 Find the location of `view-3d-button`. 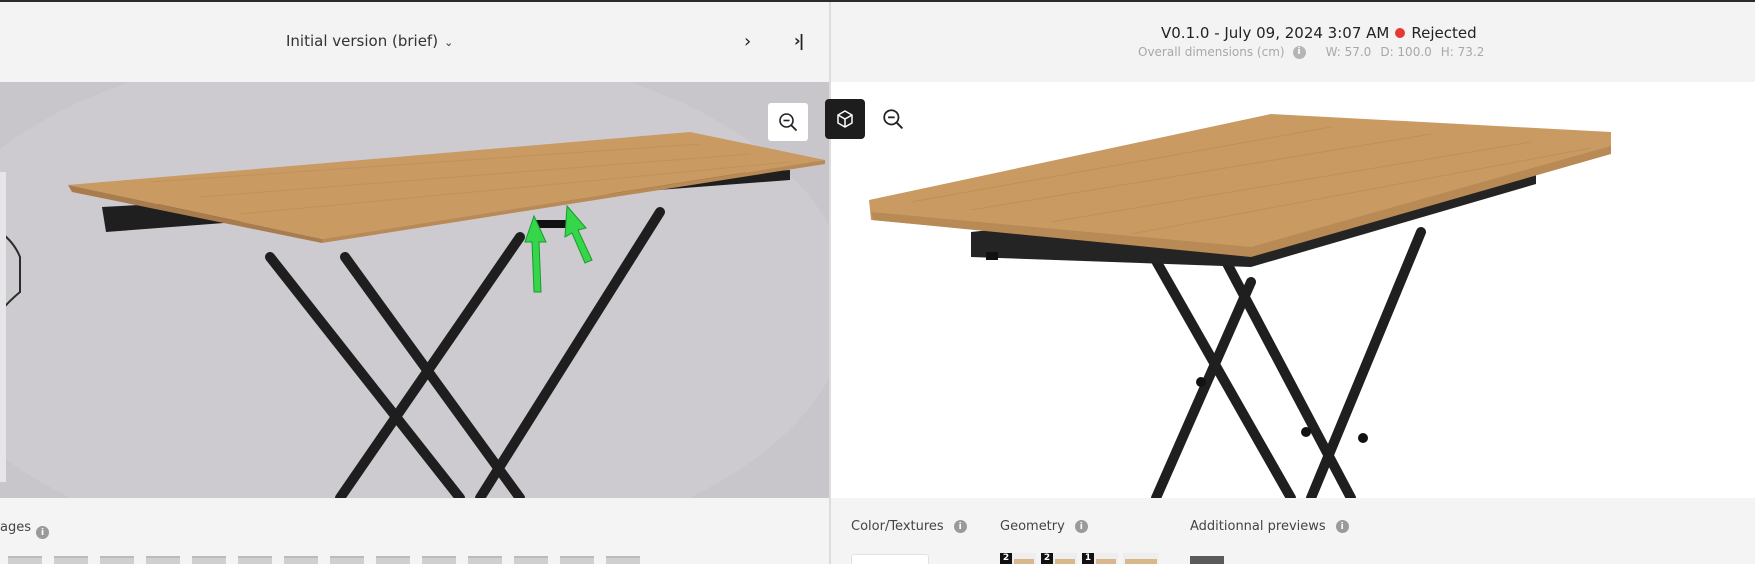

view-3d-button is located at coordinates (845, 119).